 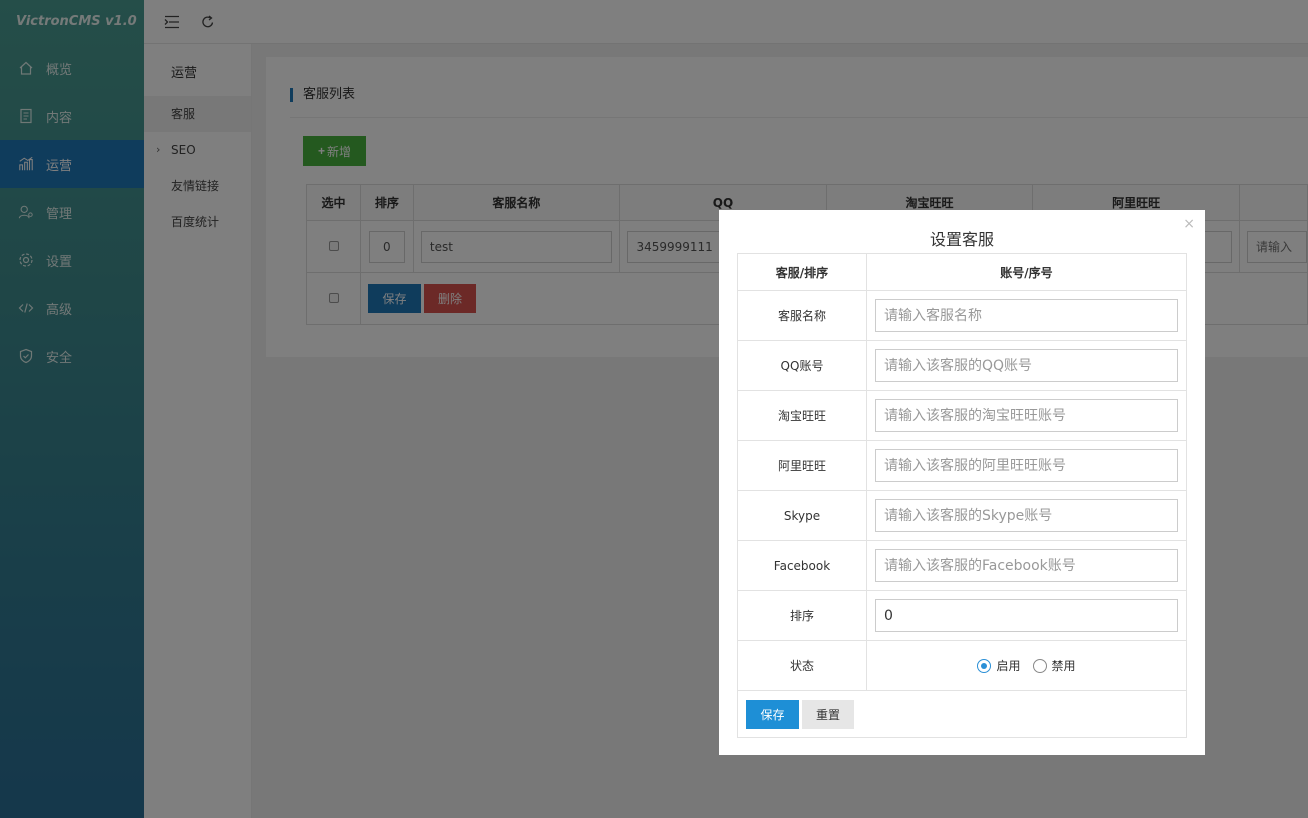 I want to click on field-label: 状态, so click(x=802, y=665).